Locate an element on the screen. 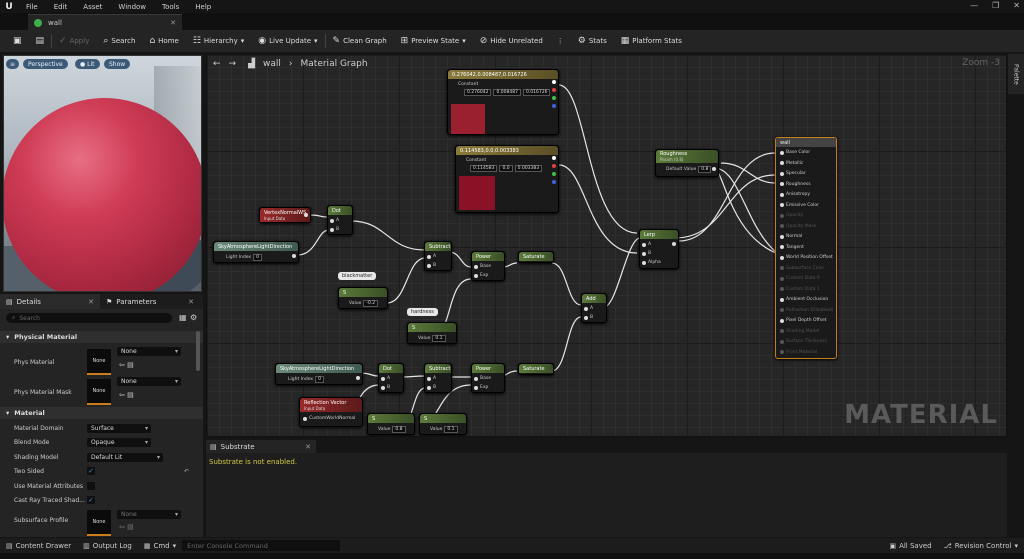 This screenshot has height=559, width=1024. tab-parameters: ⚑ Parameters ✕ is located at coordinates (150, 301).